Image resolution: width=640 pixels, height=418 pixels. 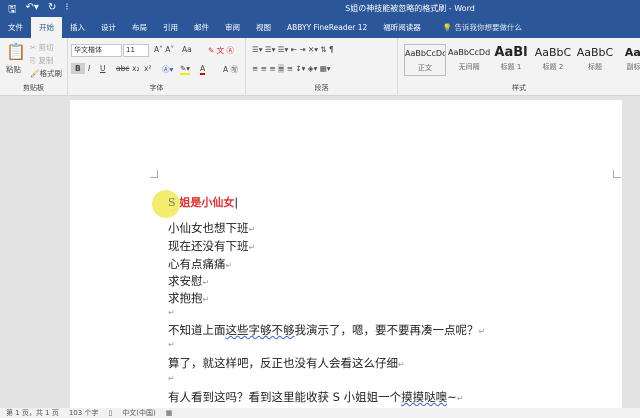 What do you see at coordinates (211, 228) in the screenshot?
I see `doc-line: 小仙女也想下班↵` at bounding box center [211, 228].